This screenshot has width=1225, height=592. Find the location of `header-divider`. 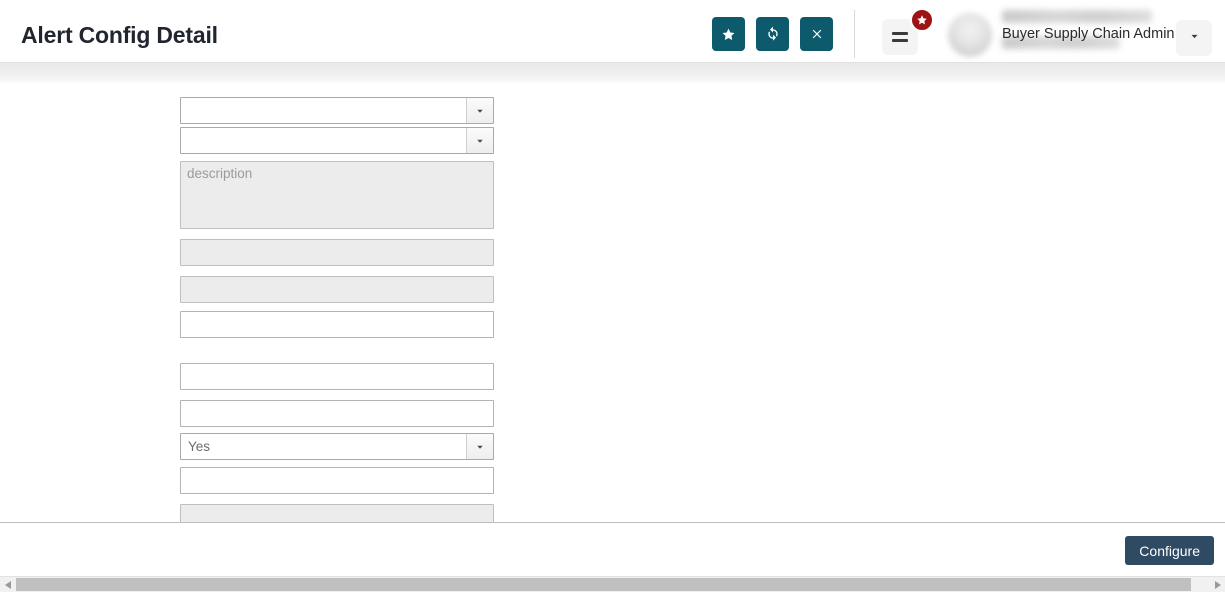

header-divider is located at coordinates (854, 34).